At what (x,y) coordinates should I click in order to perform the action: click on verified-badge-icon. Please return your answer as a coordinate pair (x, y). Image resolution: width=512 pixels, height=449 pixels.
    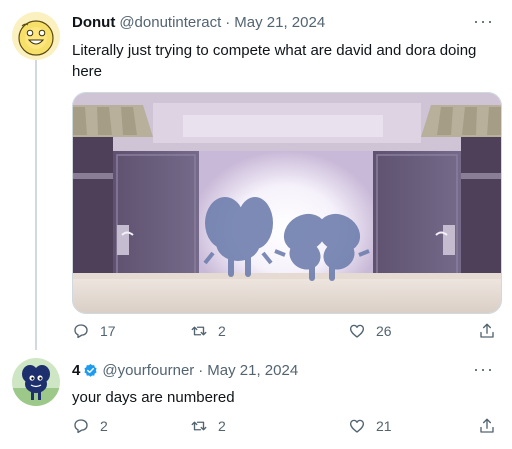
    Looking at the image, I should click on (90, 370).